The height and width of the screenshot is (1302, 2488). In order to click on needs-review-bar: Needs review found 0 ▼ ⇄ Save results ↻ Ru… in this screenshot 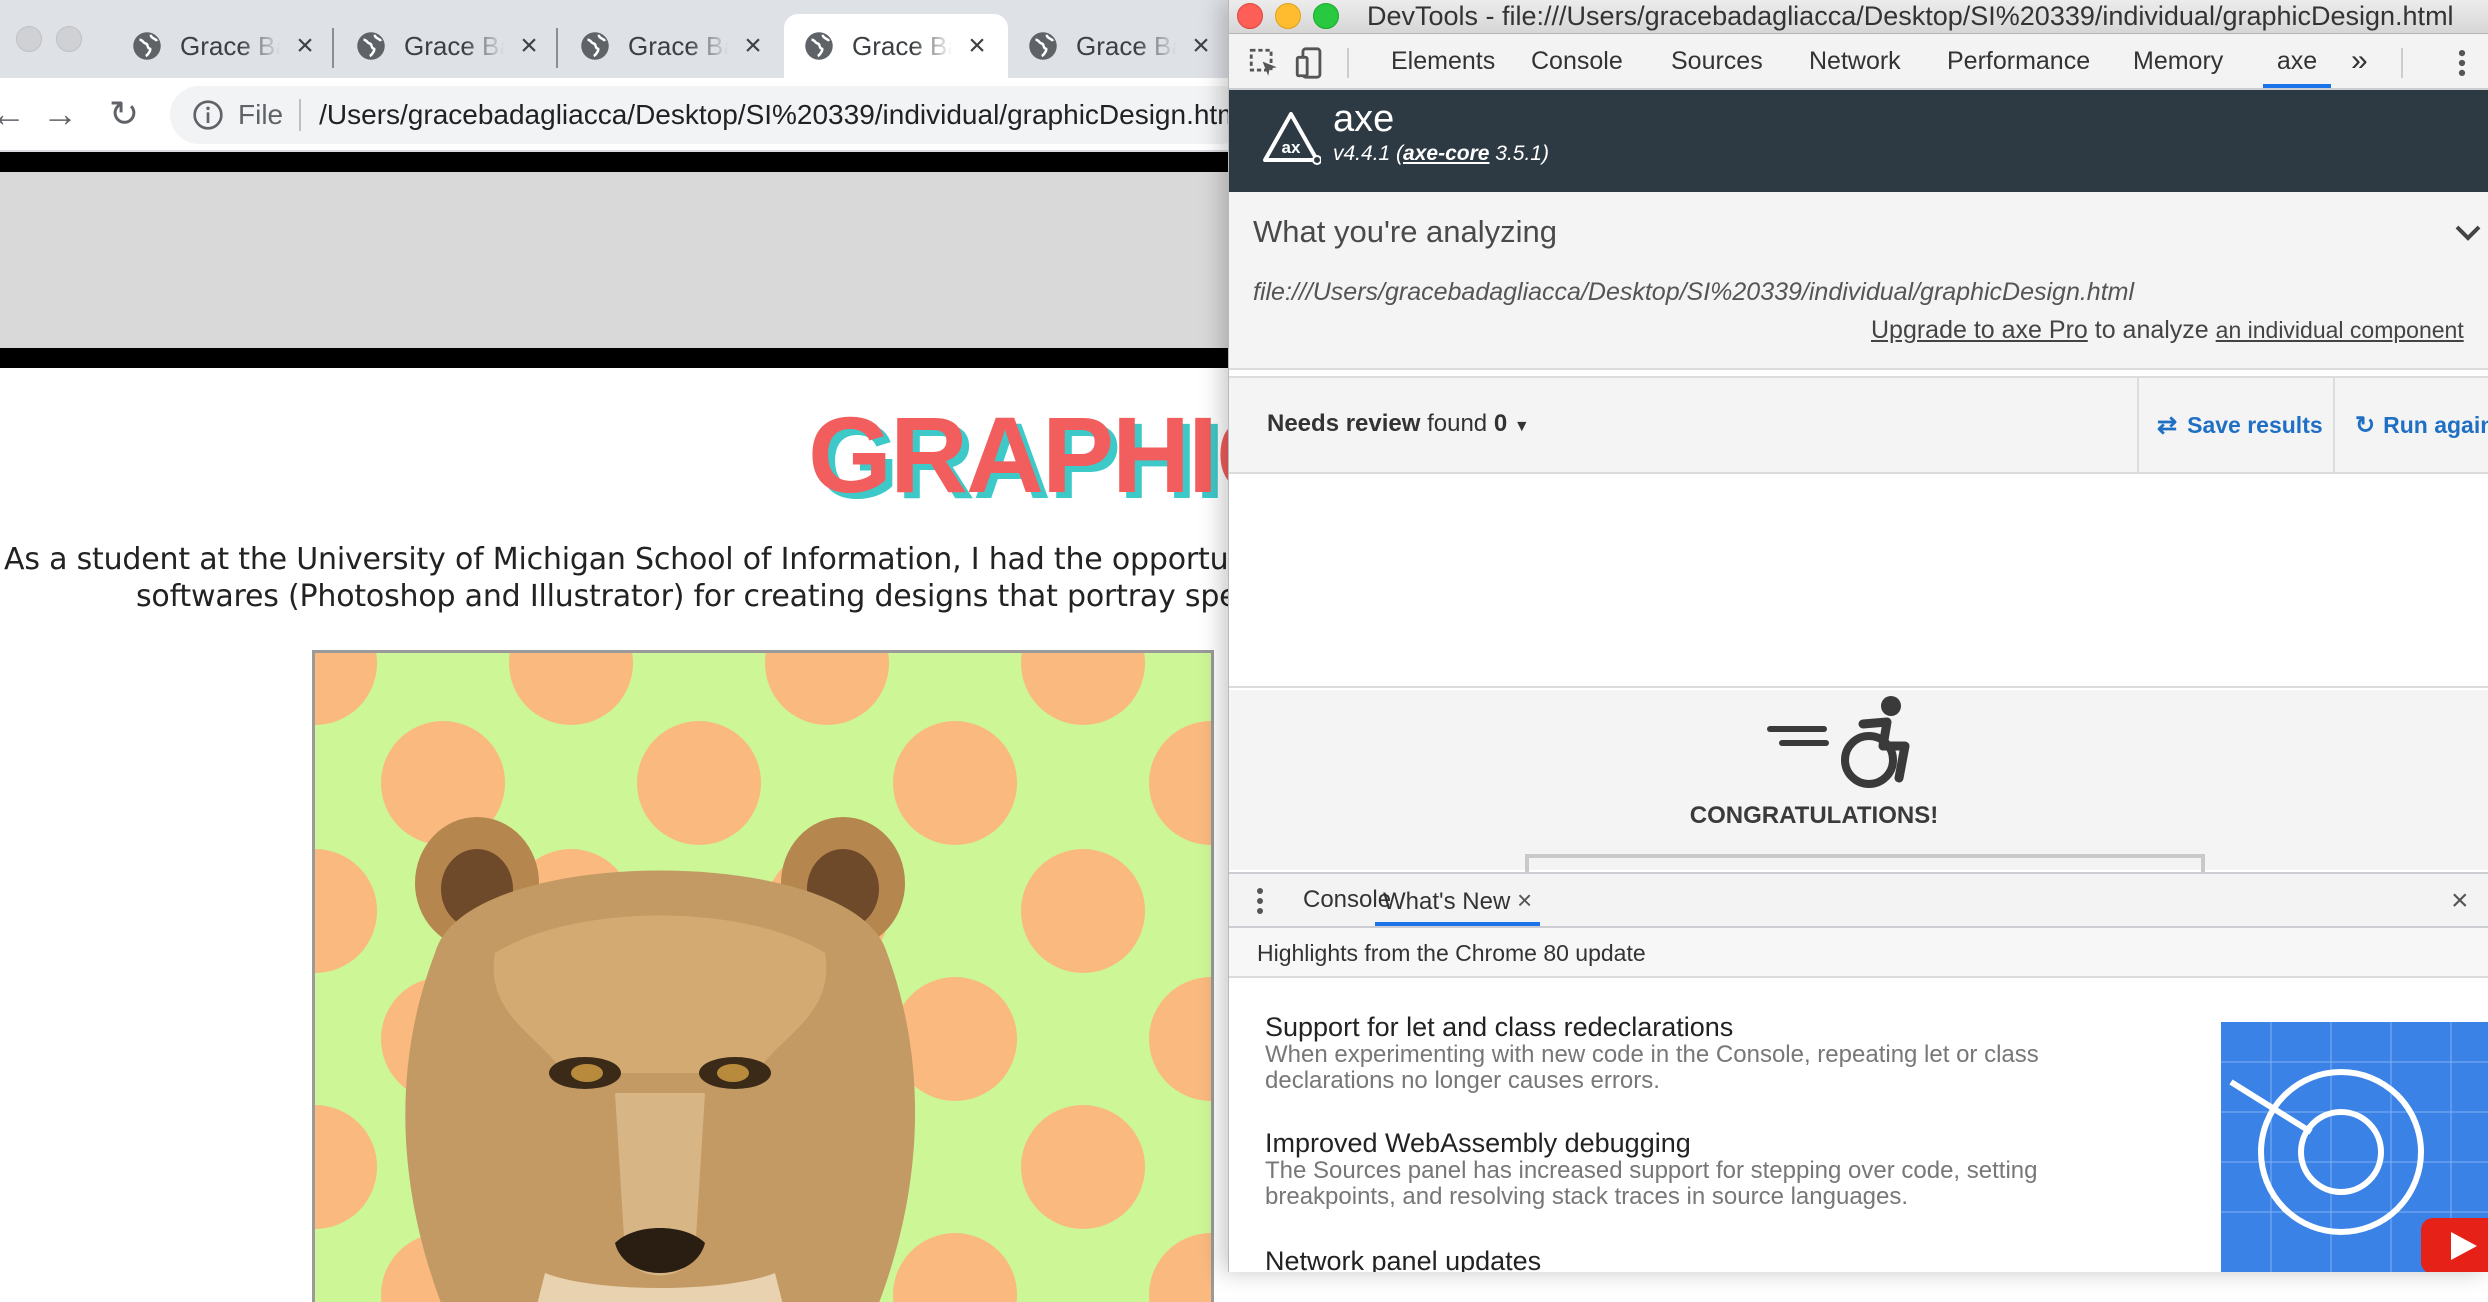, I will do `click(1858, 425)`.